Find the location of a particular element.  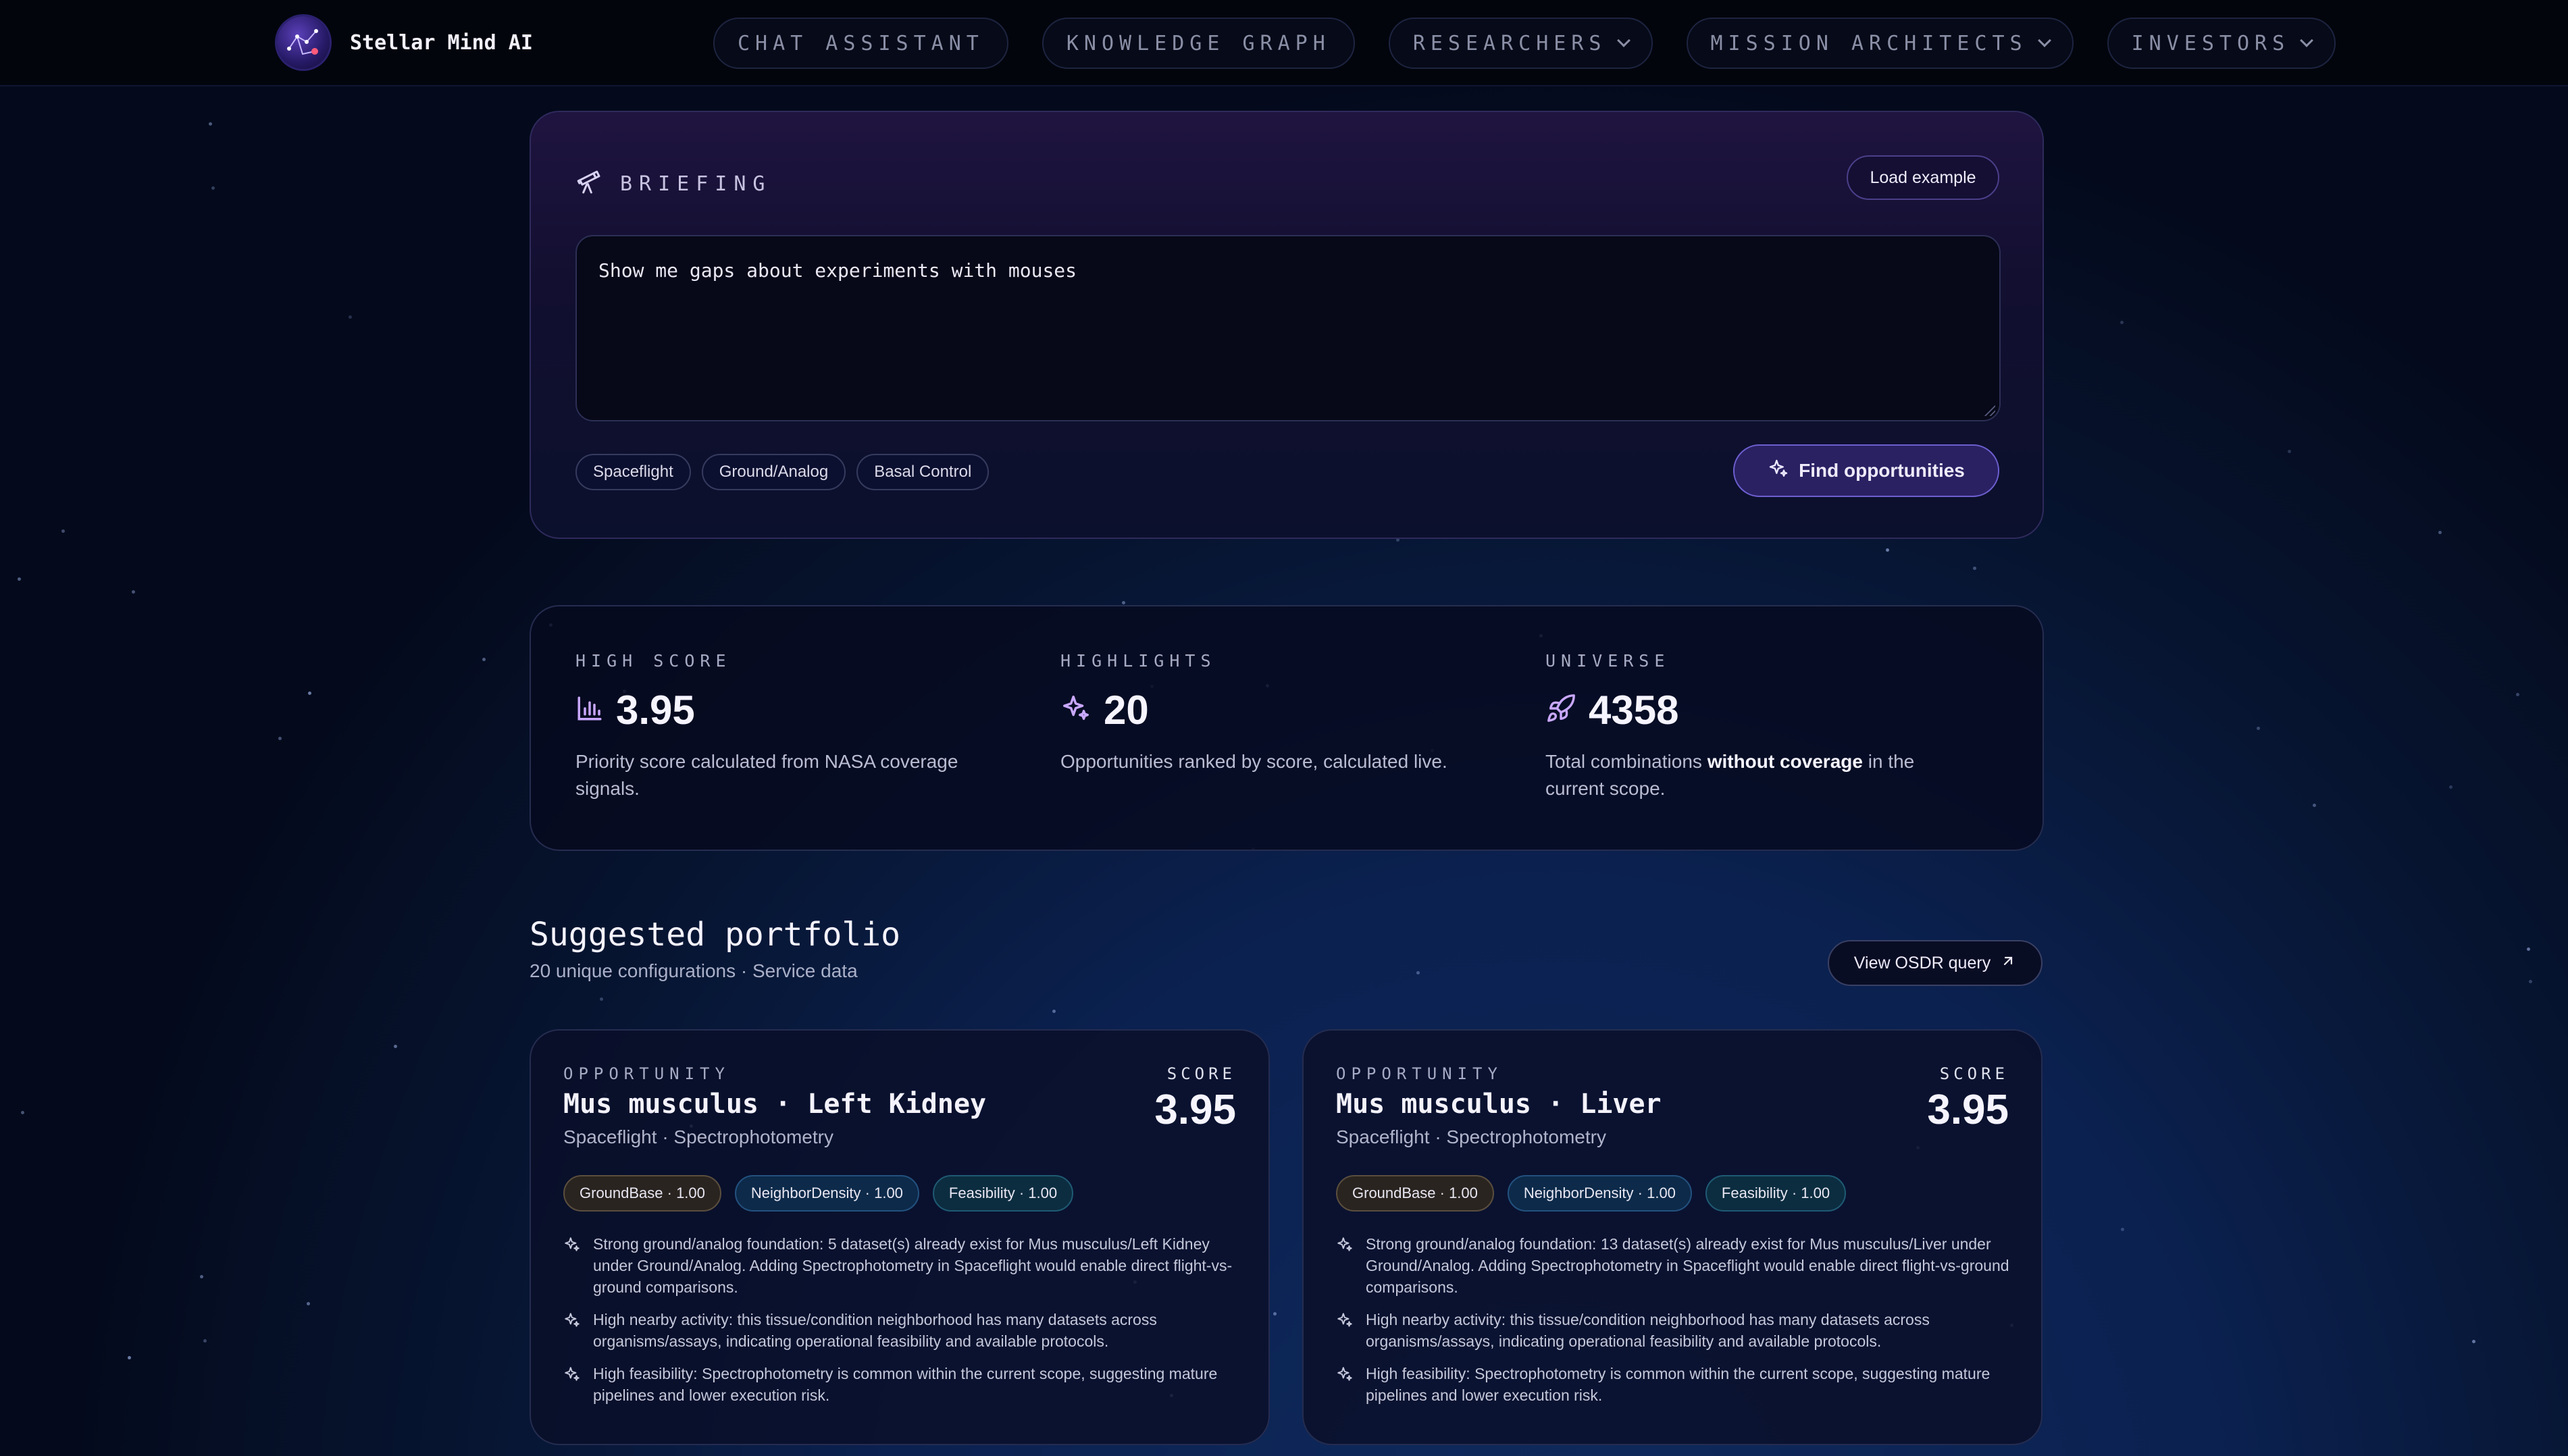

bar-chart-icon is located at coordinates (589, 710).